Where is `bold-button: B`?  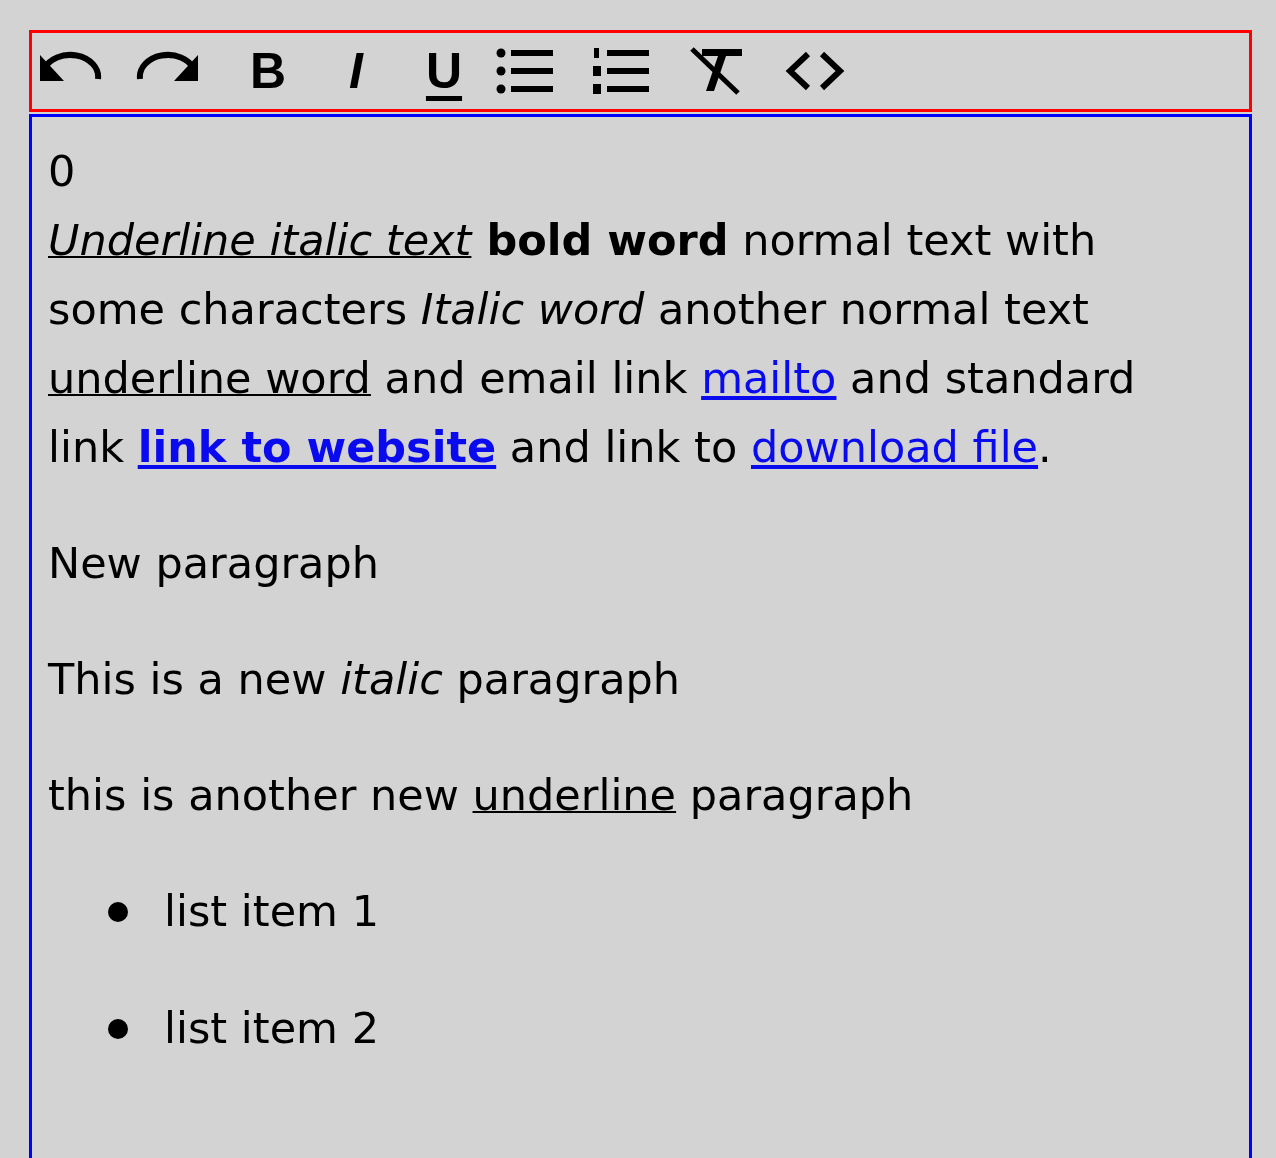
bold-button: B is located at coordinates (268, 71).